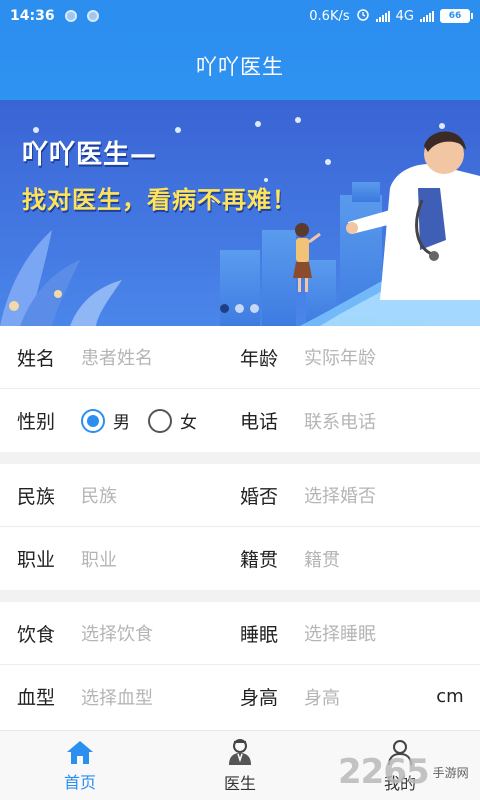 This screenshot has height=800, width=480. I want to click on notification-icon, so click(70, 16).